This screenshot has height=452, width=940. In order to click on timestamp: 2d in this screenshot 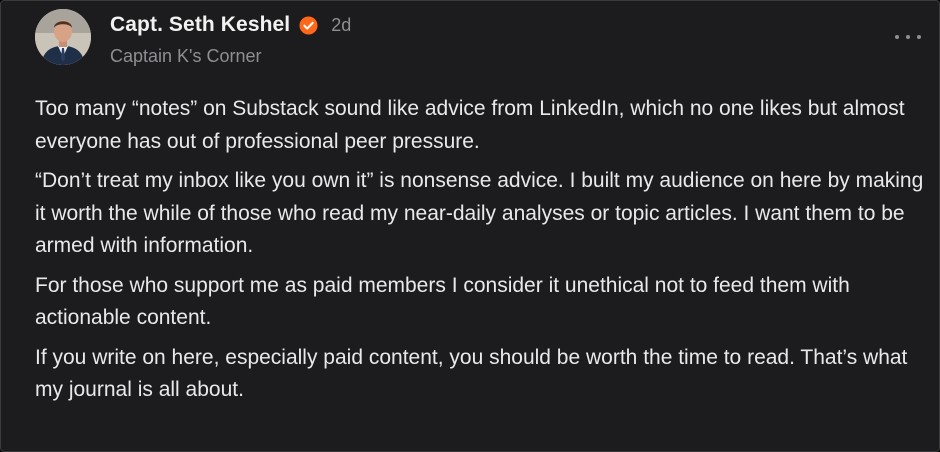, I will do `click(341, 25)`.